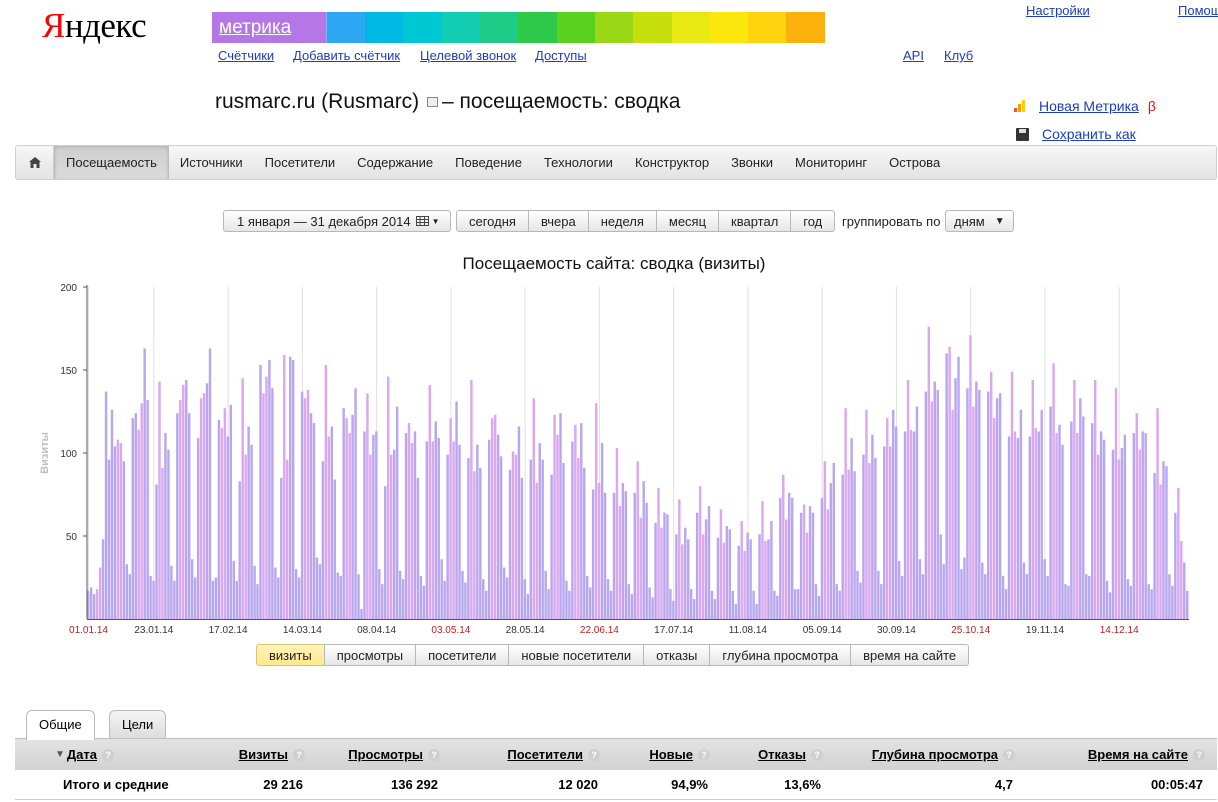  Describe the element at coordinates (82, 754) in the screenshot. I see `column-header-label: Дата` at that location.